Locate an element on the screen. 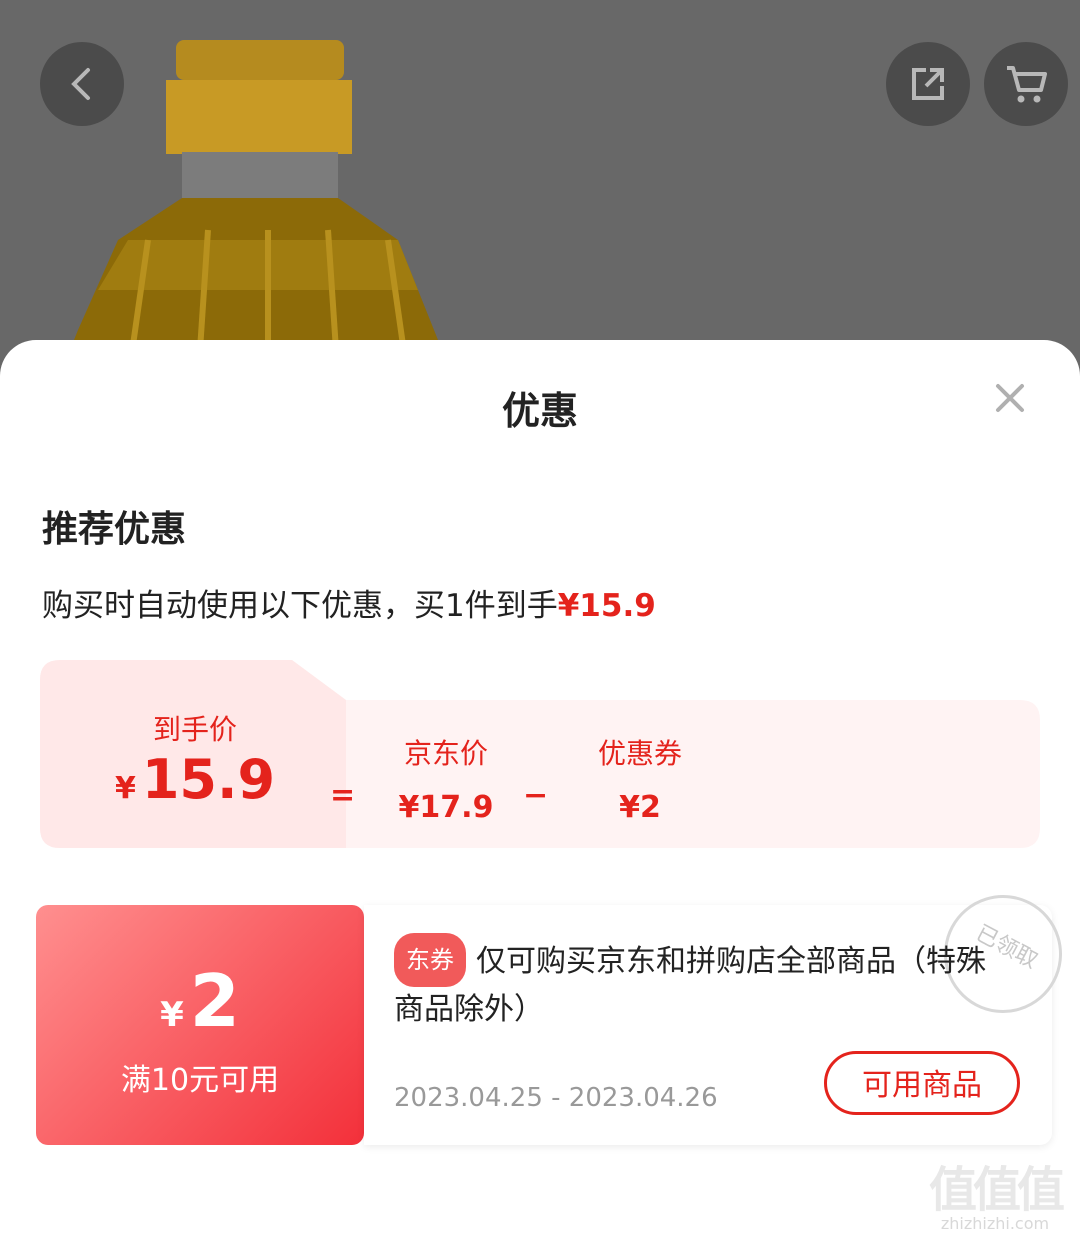  close-button is located at coordinates (1010, 398).